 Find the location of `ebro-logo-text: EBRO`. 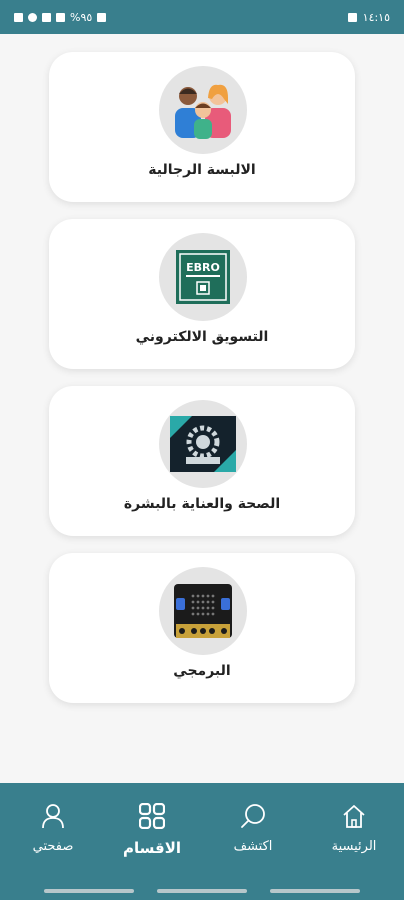

ebro-logo-text: EBRO is located at coordinates (203, 267).